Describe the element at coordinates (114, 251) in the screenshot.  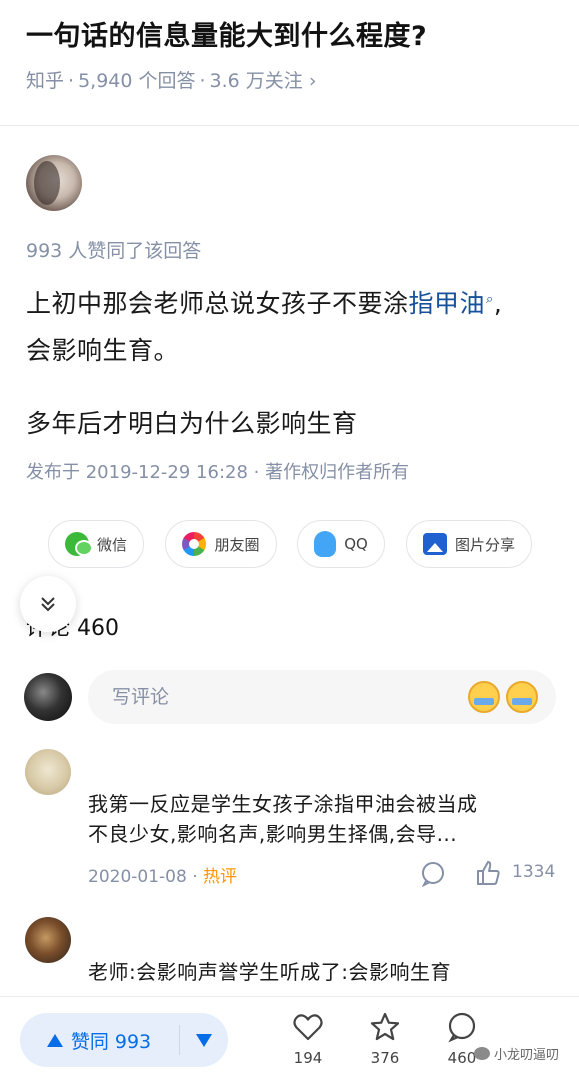
I see `agree-count-line: 993 人赞同了该回答` at that location.